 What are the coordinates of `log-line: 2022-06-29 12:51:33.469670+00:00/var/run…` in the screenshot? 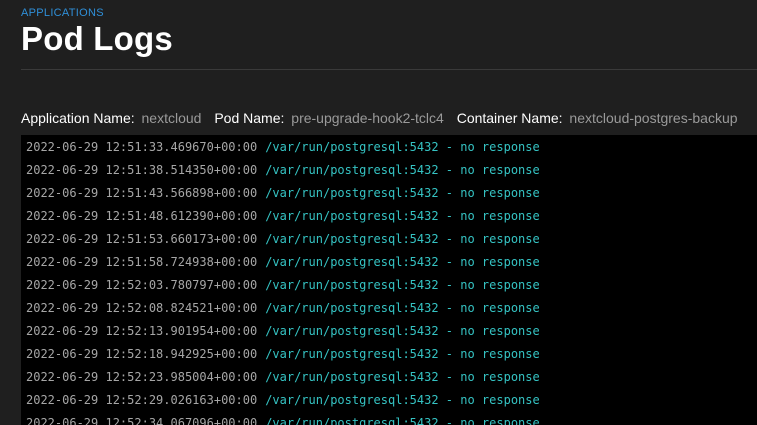 It's located at (389, 147).